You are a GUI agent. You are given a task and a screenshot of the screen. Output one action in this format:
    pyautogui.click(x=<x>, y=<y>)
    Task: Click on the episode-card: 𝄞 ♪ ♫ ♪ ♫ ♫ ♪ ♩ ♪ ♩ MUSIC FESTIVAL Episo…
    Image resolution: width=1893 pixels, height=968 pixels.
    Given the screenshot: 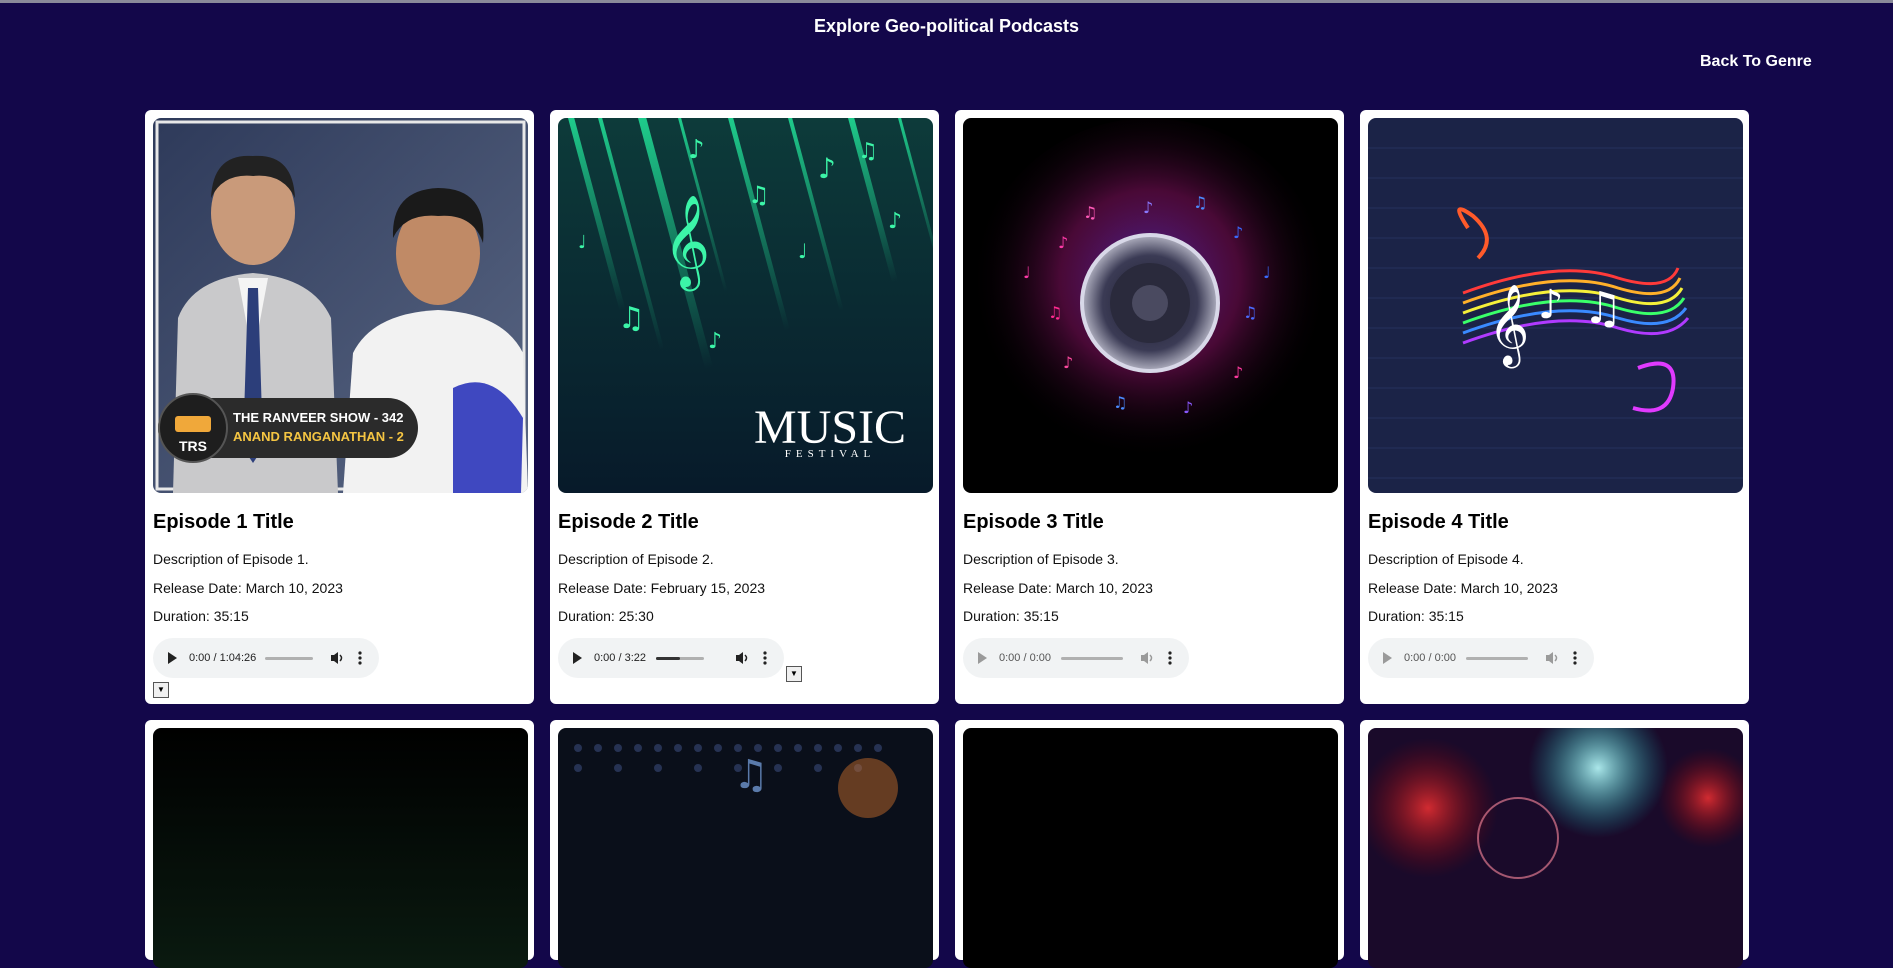 What is the action you would take?
    pyautogui.click(x=744, y=407)
    